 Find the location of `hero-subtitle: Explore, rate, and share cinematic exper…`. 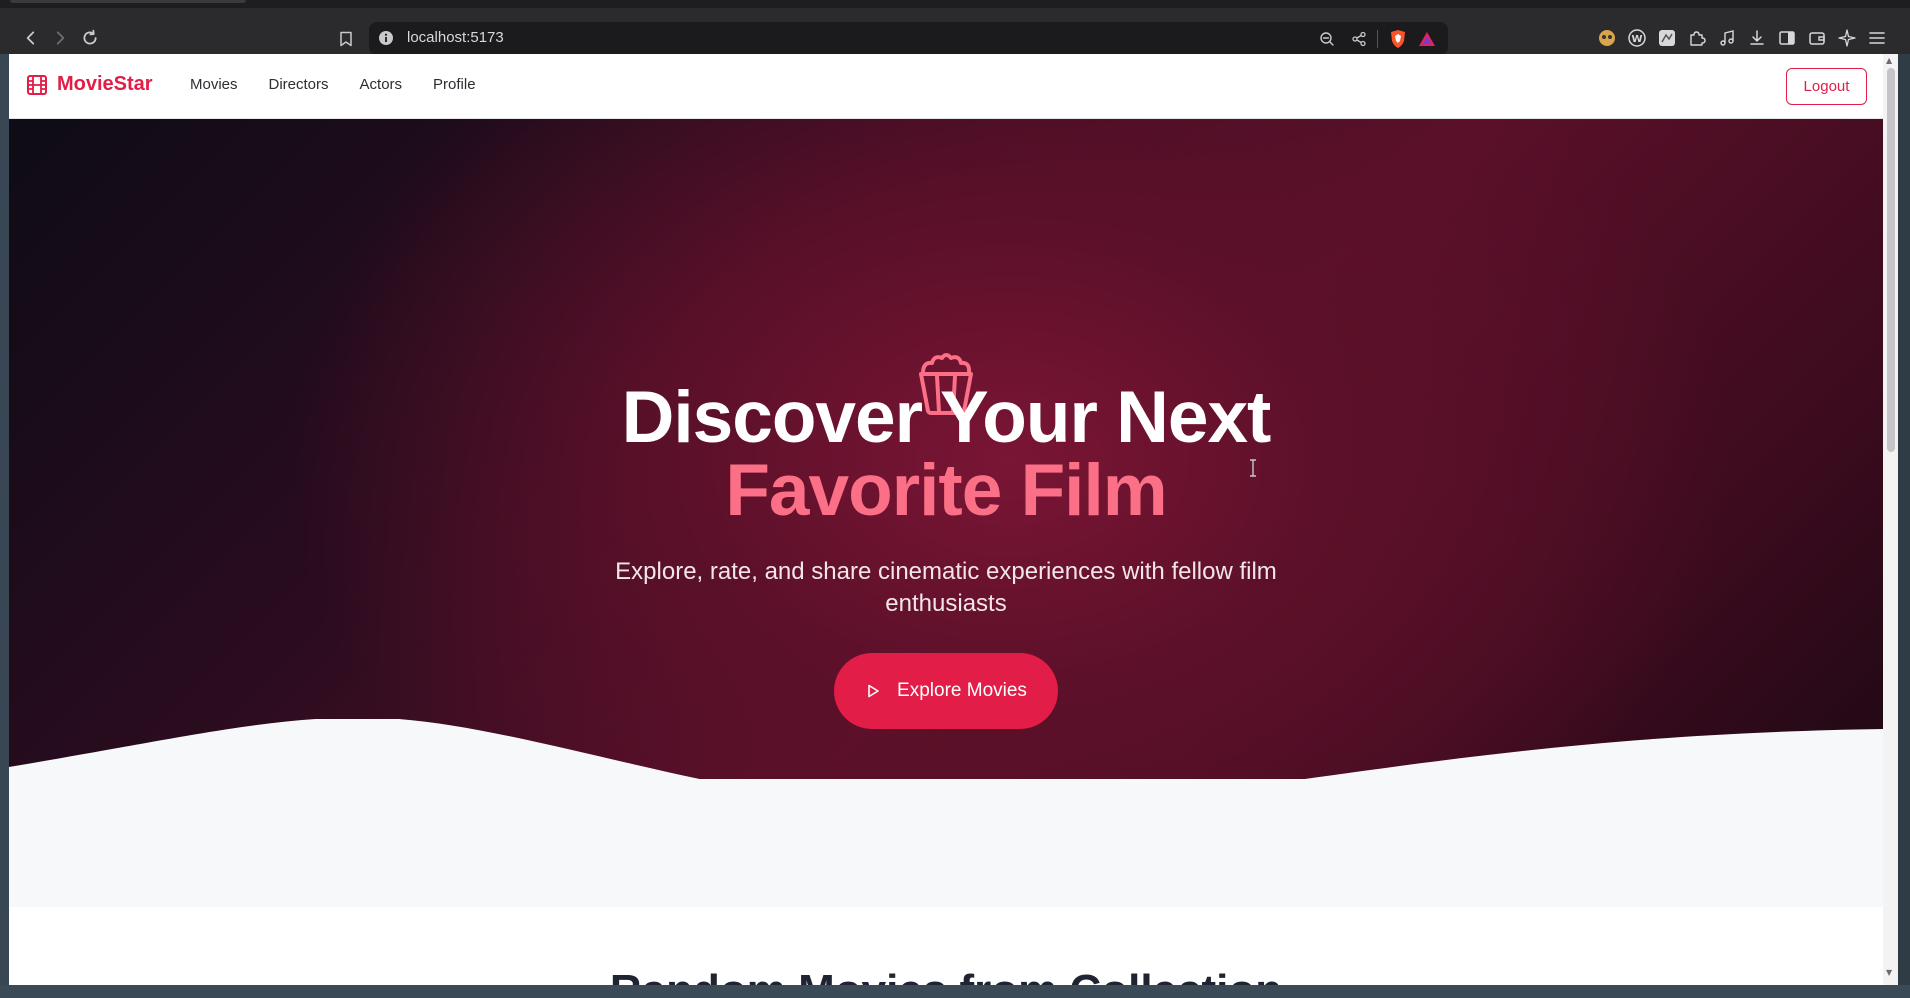

hero-subtitle: Explore, rate, and share cinematic exper… is located at coordinates (946, 587).